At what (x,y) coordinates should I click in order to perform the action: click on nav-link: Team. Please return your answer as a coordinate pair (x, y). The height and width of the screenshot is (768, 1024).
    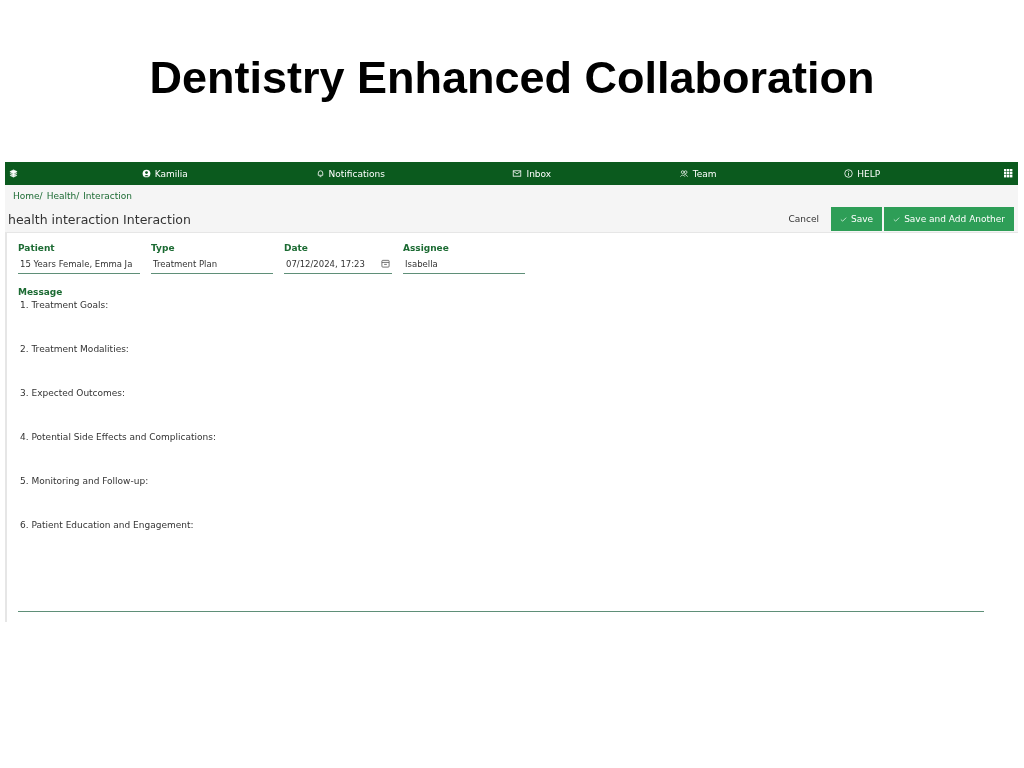
    Looking at the image, I should click on (697, 173).